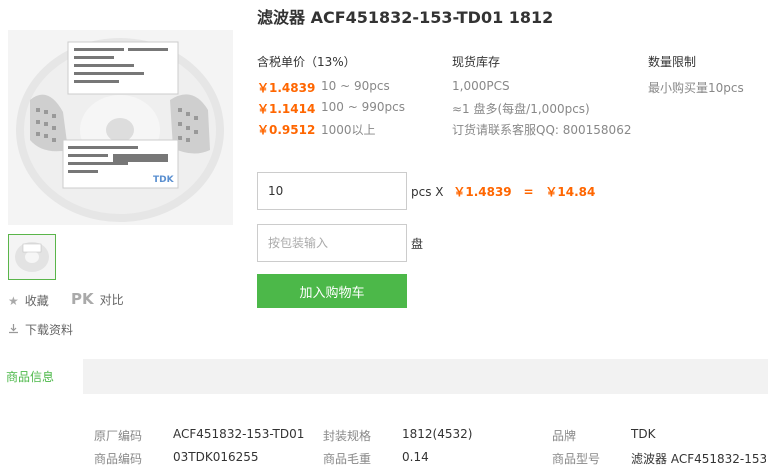 This screenshot has height=469, width=768. Describe the element at coordinates (405, 17) in the screenshot. I see `product-title: 滤波器 ACF451832-153-TD01 1812` at that location.